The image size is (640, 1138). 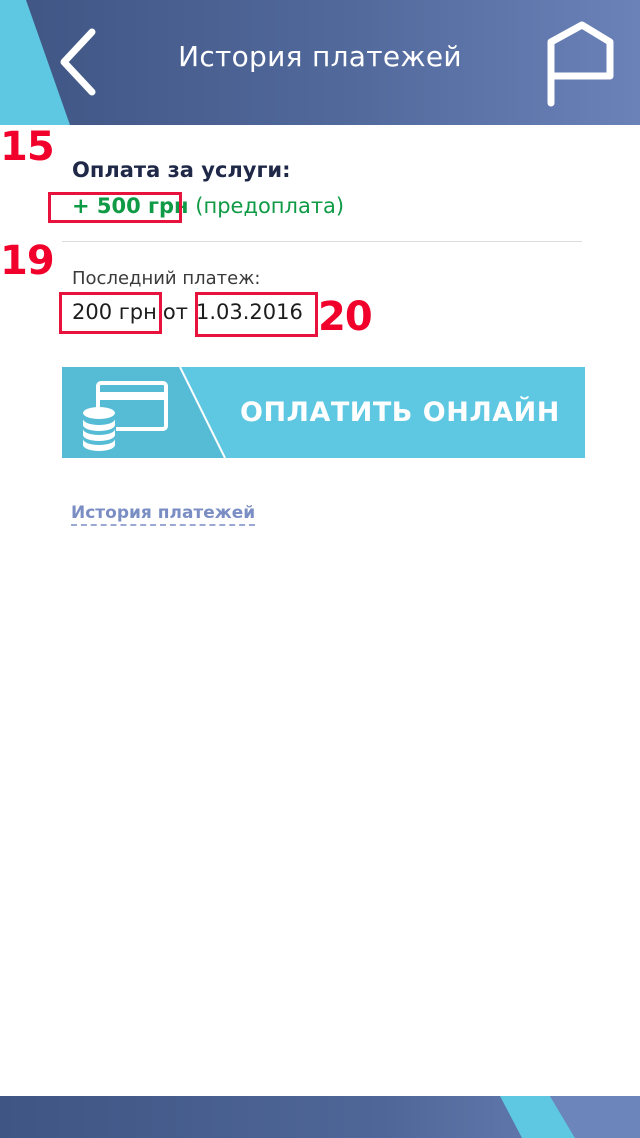 I want to click on services-note: (предоплата), so click(x=270, y=206).